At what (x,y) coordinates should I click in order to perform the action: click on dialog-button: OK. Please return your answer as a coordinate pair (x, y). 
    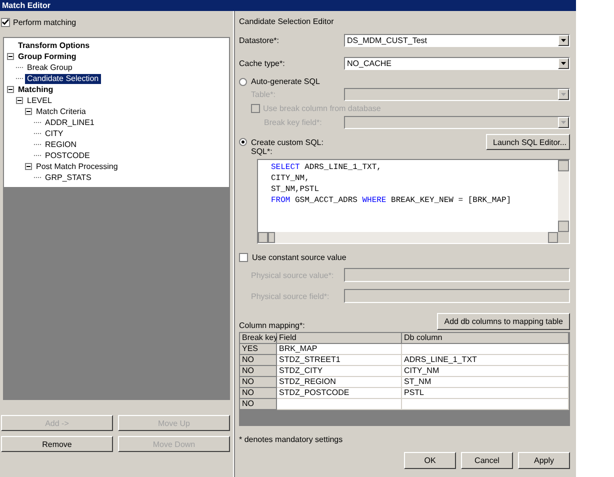
    Looking at the image, I should click on (430, 460).